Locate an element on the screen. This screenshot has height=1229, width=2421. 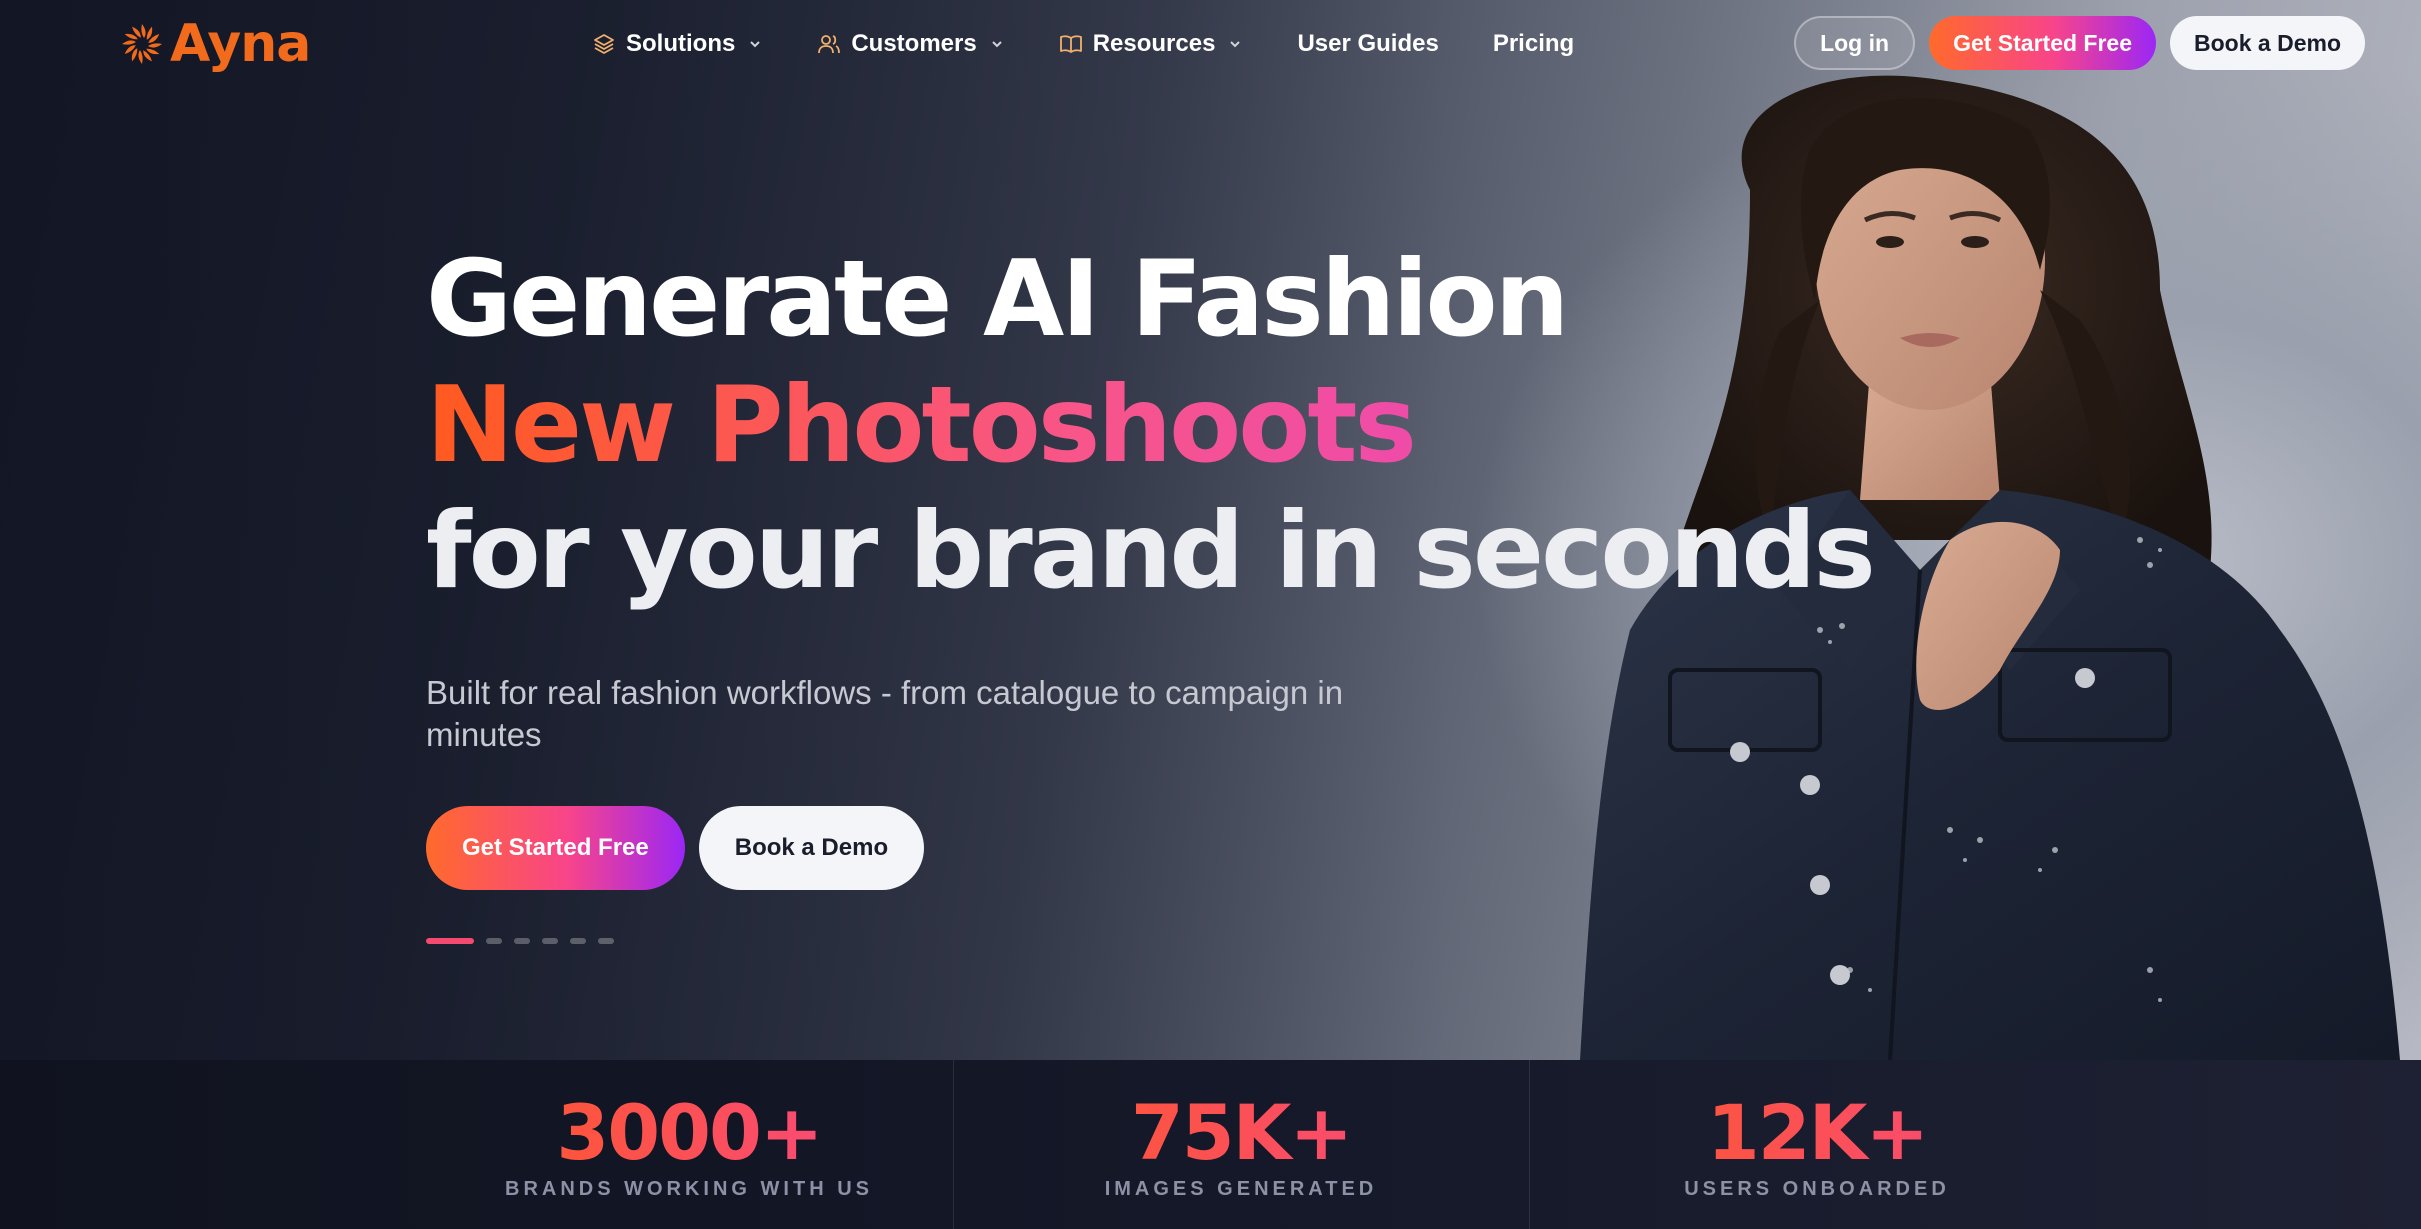
login-button: Log in is located at coordinates (1855, 43).